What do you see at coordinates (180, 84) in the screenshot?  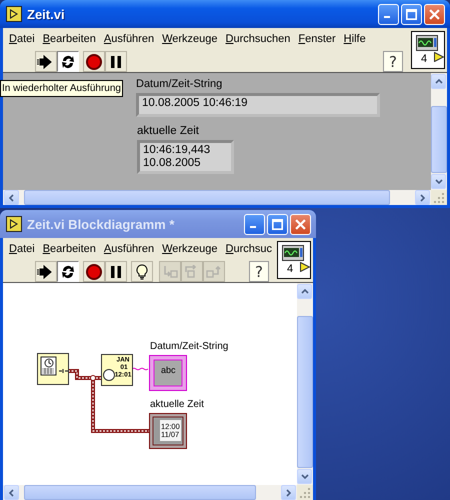 I see `control-label: Datum/Zeit-String` at bounding box center [180, 84].